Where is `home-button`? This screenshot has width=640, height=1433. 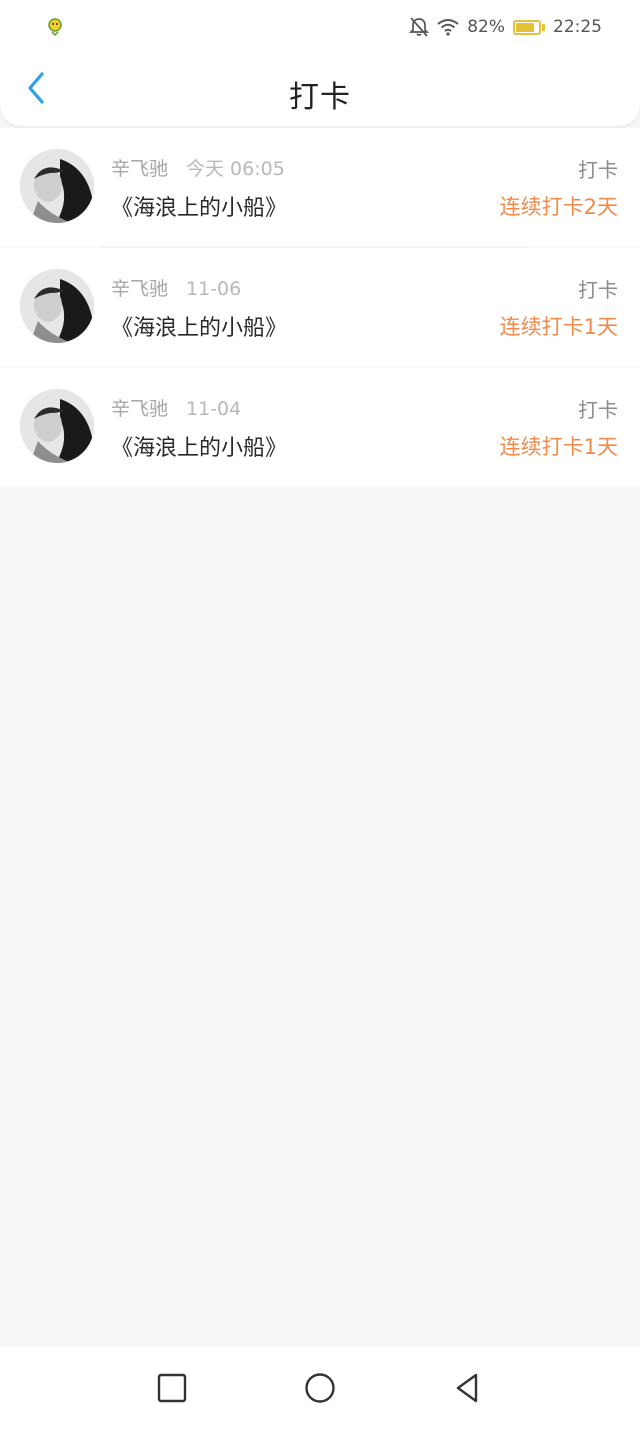 home-button is located at coordinates (320, 1390).